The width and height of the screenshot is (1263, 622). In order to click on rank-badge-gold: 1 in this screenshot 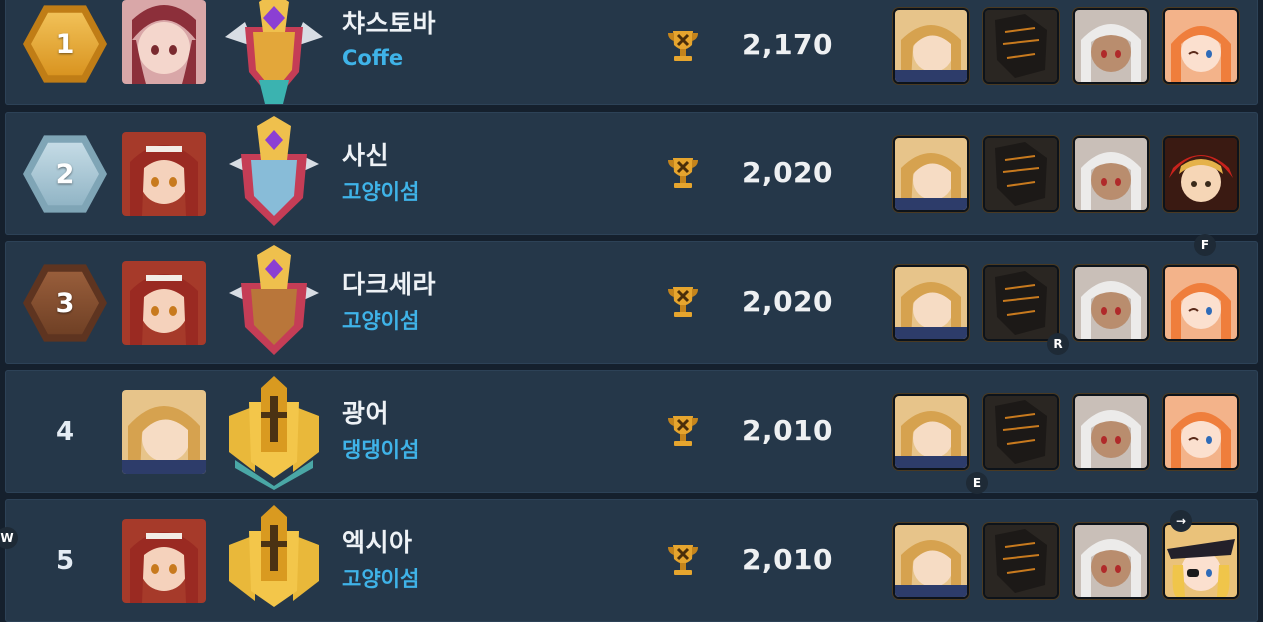, I will do `click(65, 44)`.